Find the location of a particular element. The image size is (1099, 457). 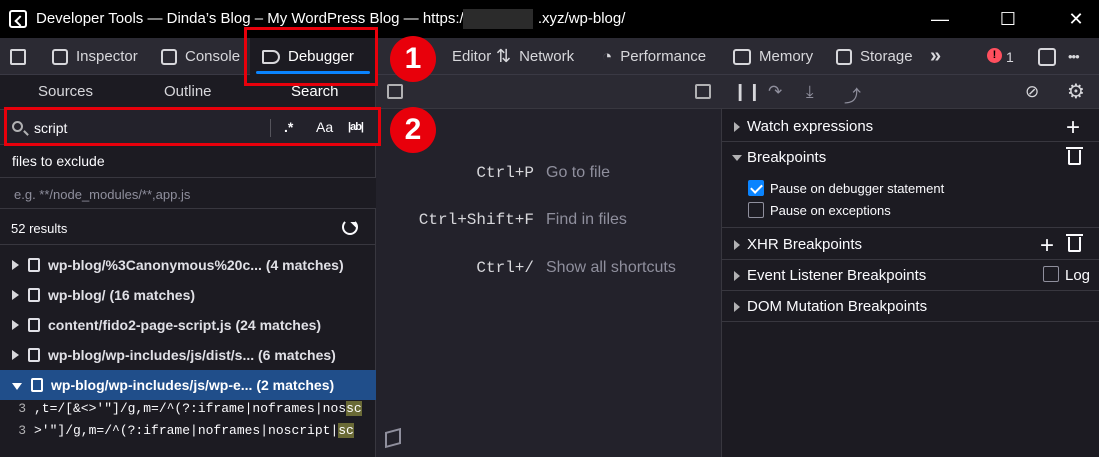

line-text: ,t=/[&<>'"]/g,m=/^(?:iframe|noframes|nos is located at coordinates (190, 408).